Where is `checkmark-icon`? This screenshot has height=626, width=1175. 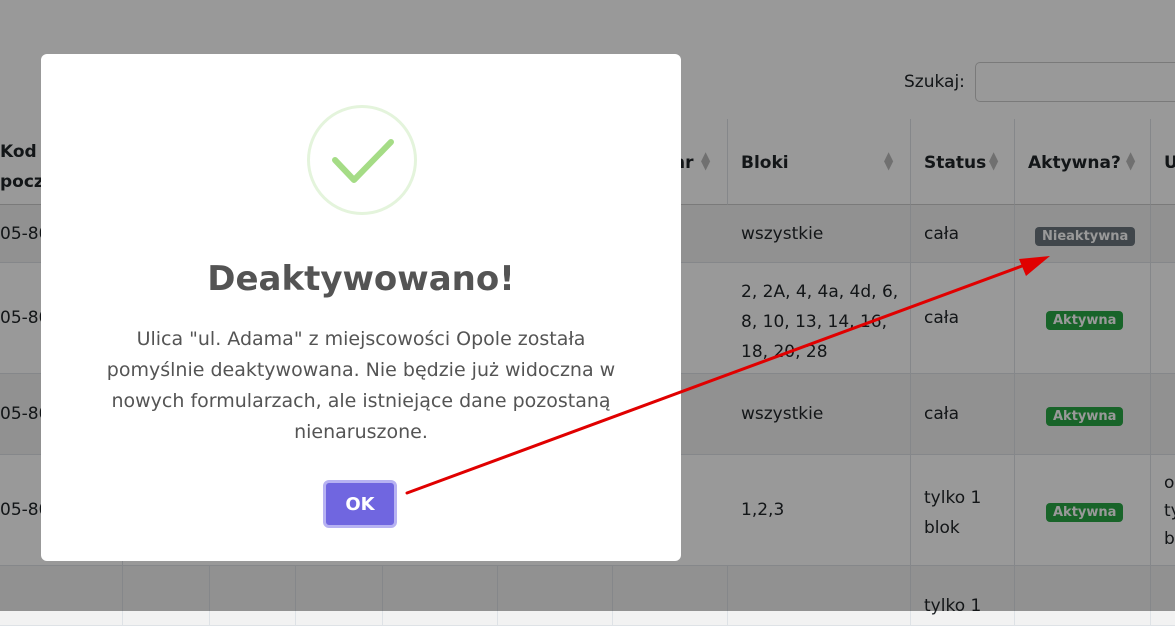
checkmark-icon is located at coordinates (362, 160).